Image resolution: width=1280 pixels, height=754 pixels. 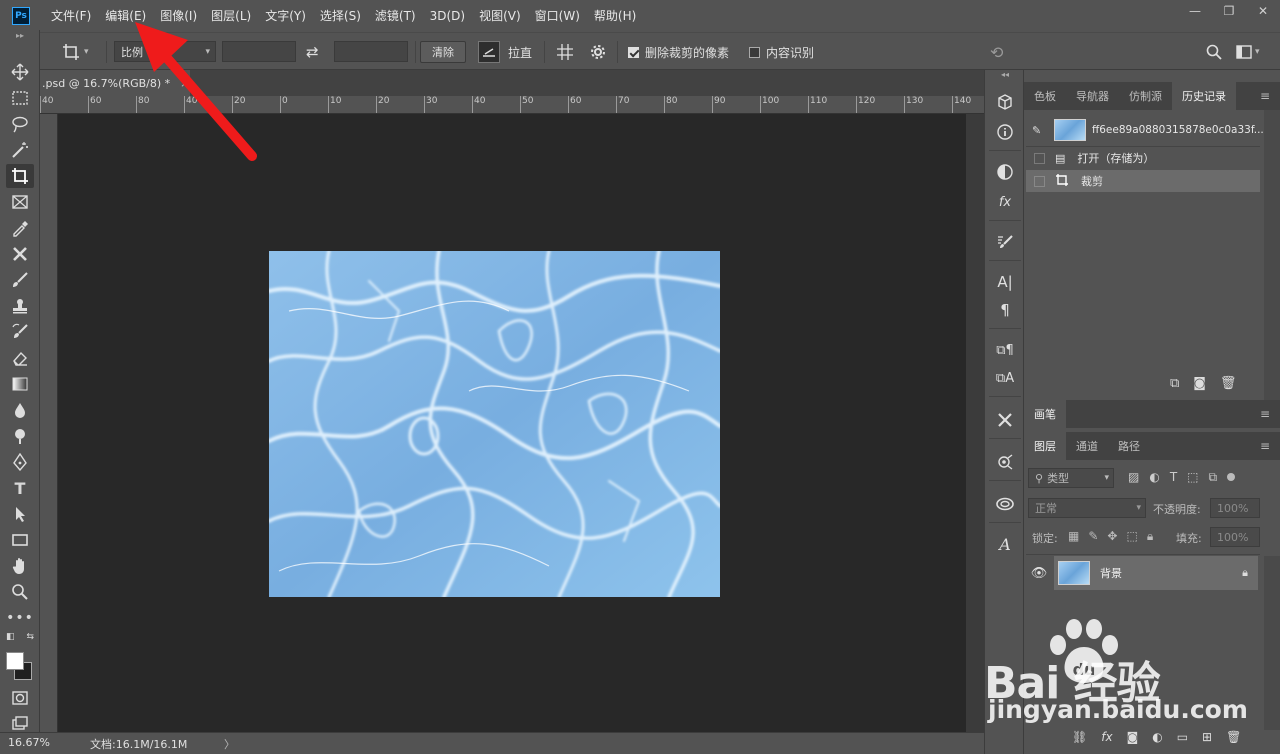 I want to click on camera-icon: ◙, so click(x=1199, y=383).